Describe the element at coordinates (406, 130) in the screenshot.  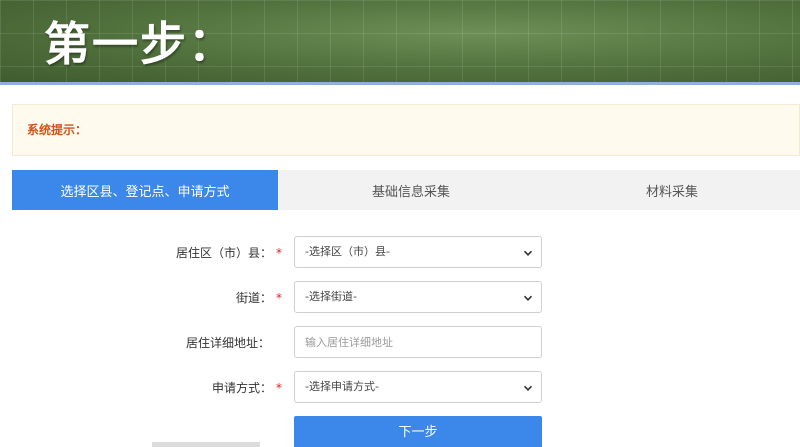
I see `system-notice: 系统提示：` at that location.